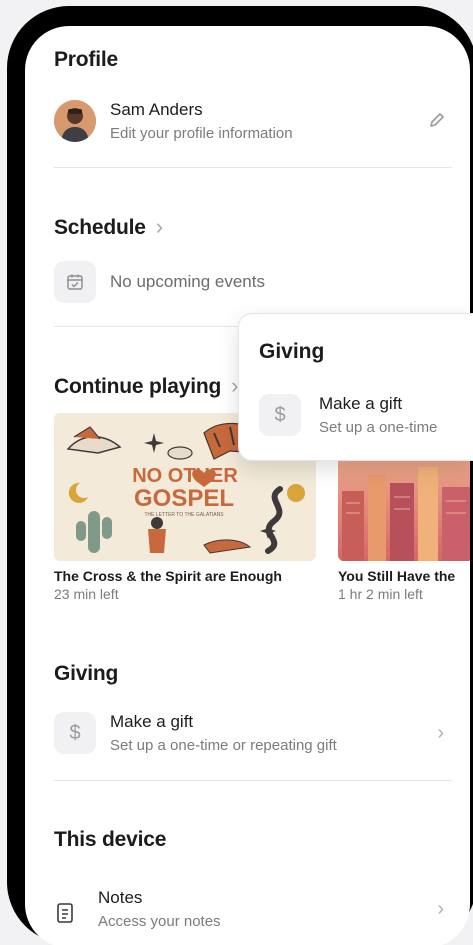 Image resolution: width=473 pixels, height=945 pixels. I want to click on avatar-photo, so click(75, 121).